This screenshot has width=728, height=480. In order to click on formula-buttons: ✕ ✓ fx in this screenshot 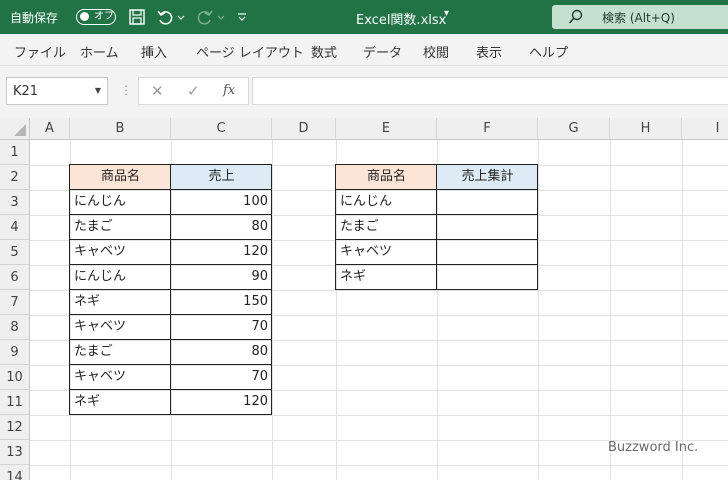, I will do `click(193, 91)`.